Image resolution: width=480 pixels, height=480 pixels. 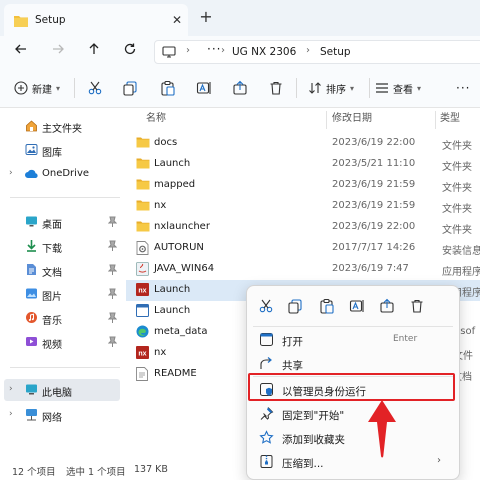 I want to click on annotation-arrow-icon, so click(x=382, y=429).